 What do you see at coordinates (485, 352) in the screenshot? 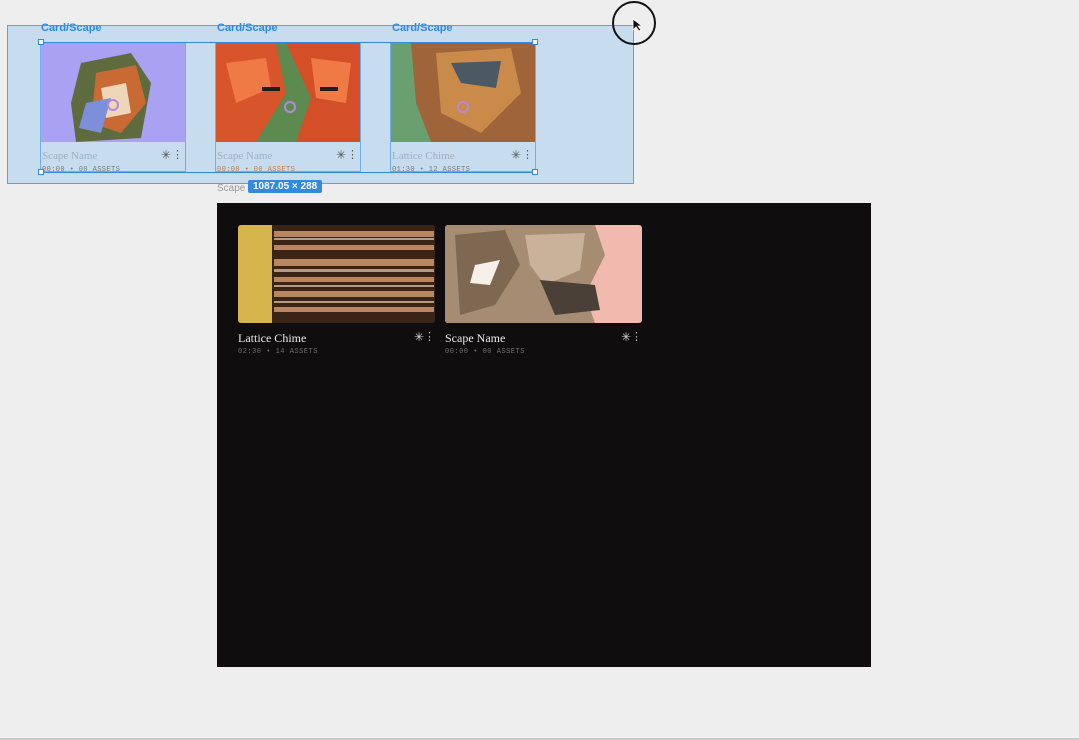
I see `card-meta: 00:00 • 00 ASSETS` at bounding box center [485, 352].